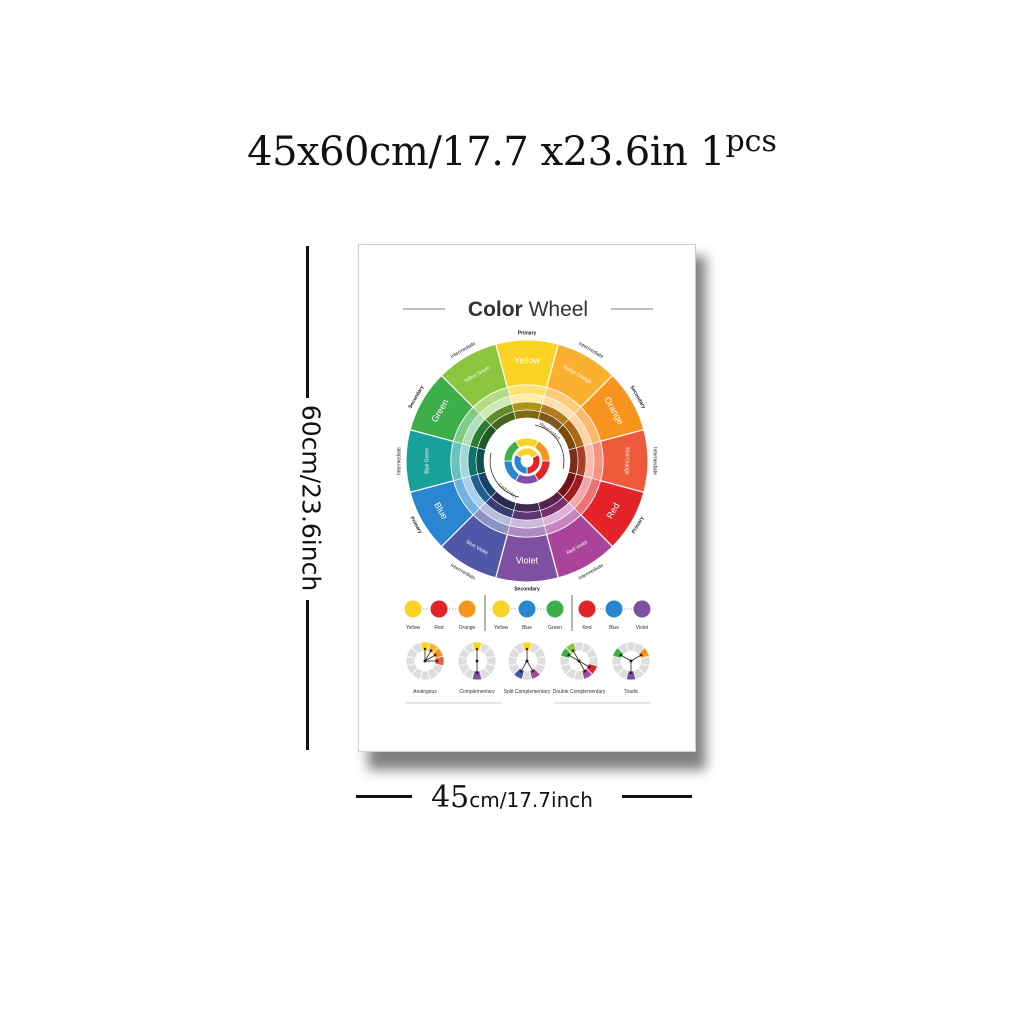 This screenshot has height=1024, width=1024. I want to click on harmony-label: Double Complementary, so click(579, 692).